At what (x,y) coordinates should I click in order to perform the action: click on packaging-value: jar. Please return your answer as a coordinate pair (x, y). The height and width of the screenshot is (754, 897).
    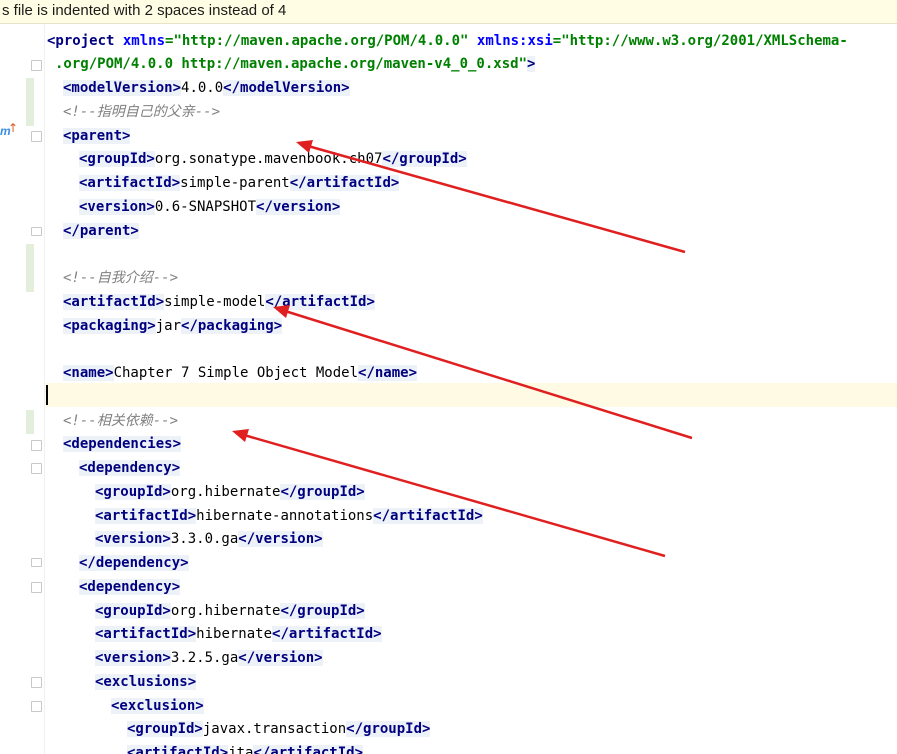
    Looking at the image, I should click on (168, 326).